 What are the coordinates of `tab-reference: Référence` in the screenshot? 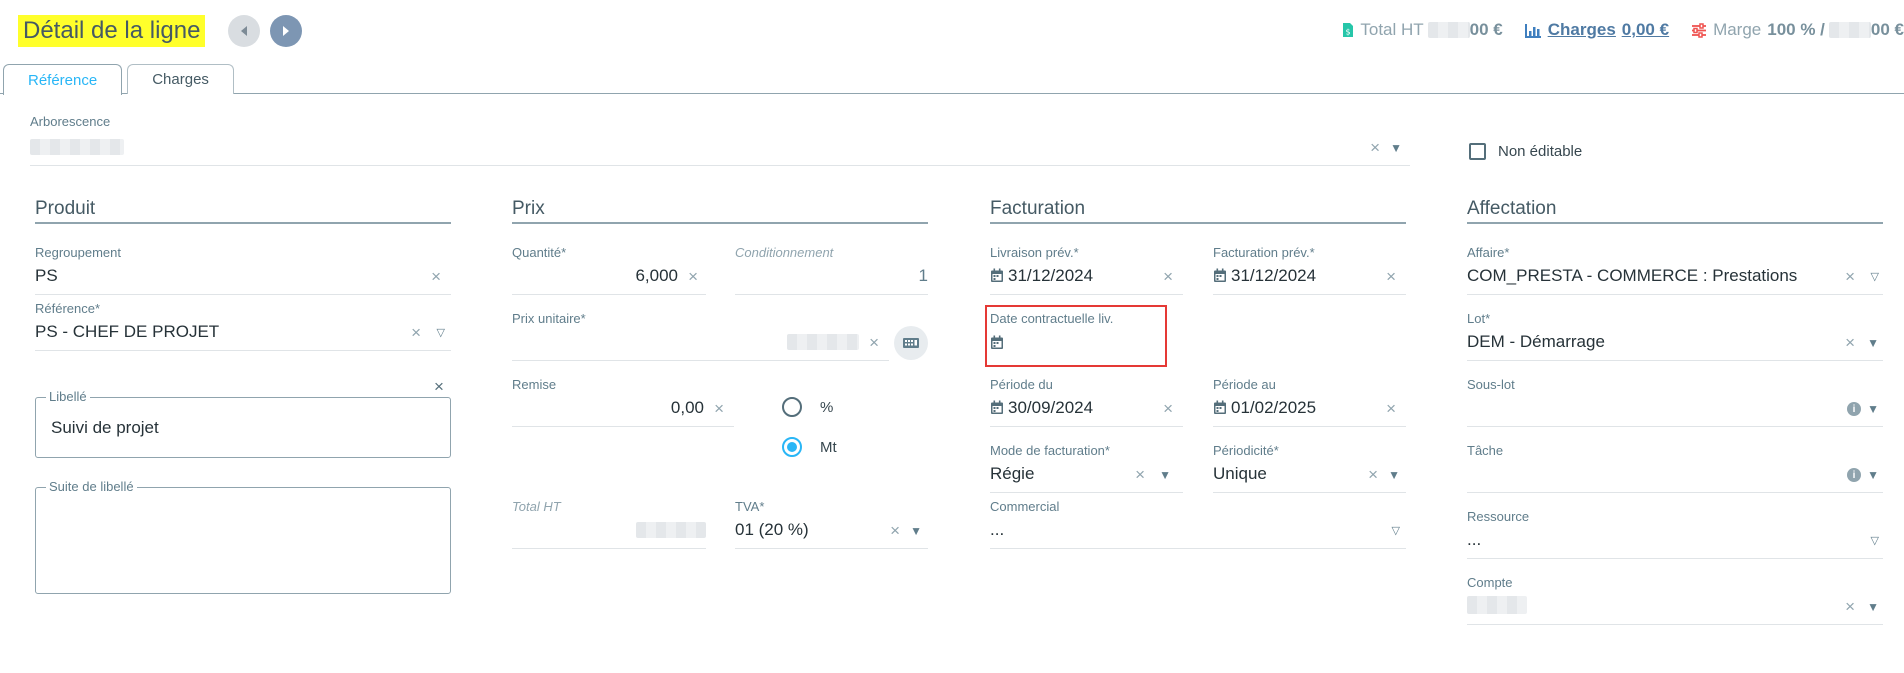 It's located at (63, 79).